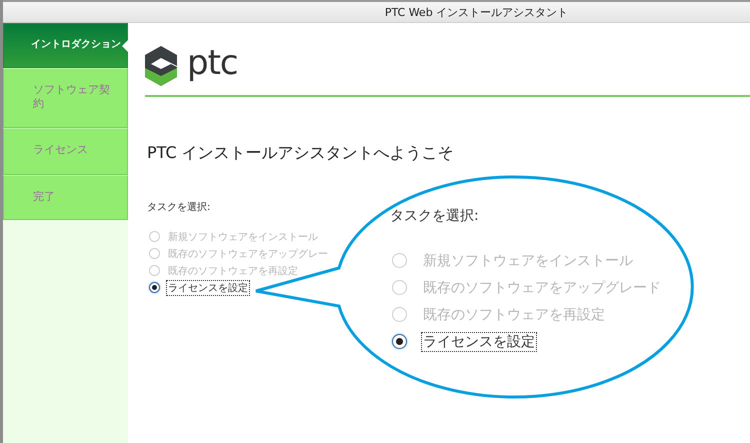 The image size is (750, 443). What do you see at coordinates (212, 63) in the screenshot?
I see `logo-text: ptc` at bounding box center [212, 63].